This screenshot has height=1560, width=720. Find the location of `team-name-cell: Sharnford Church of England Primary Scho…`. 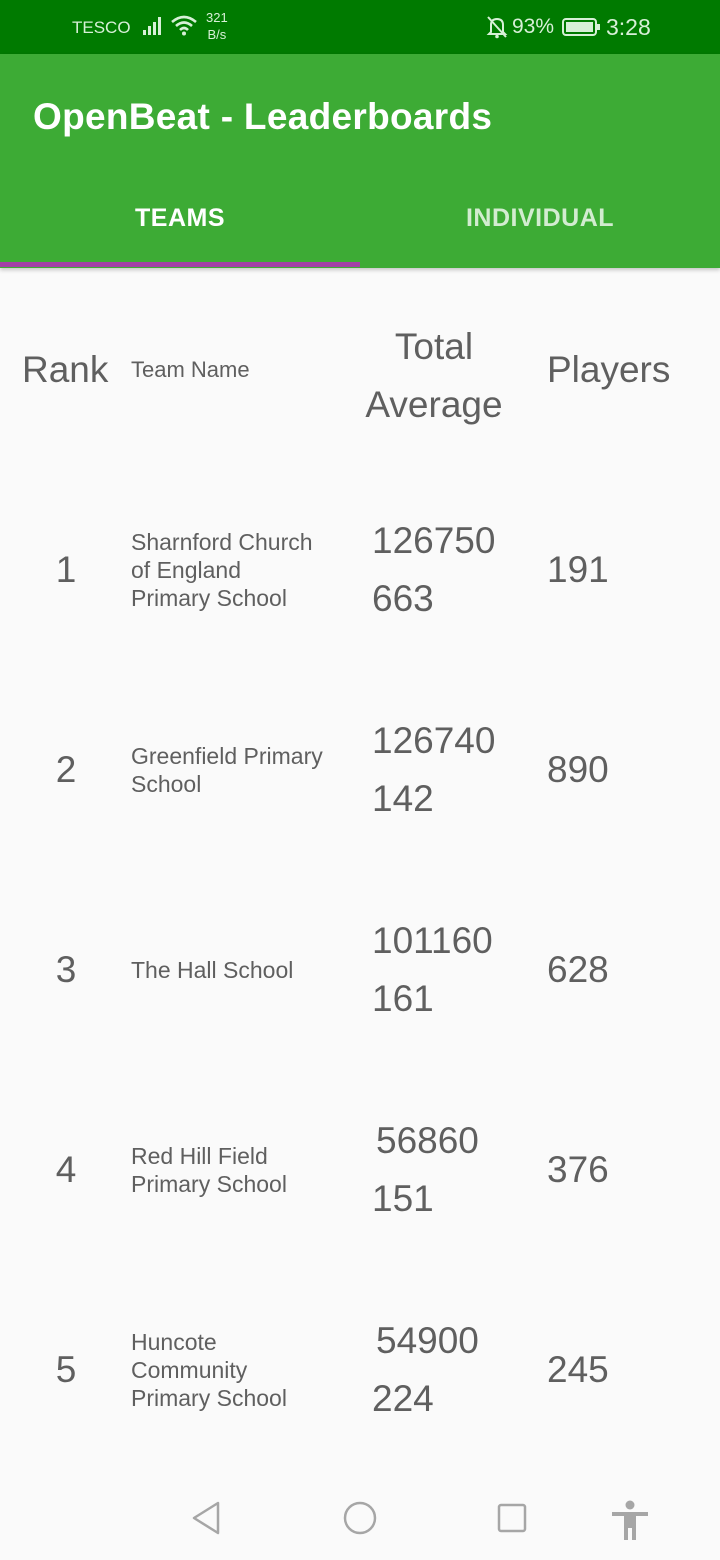

team-name-cell: Sharnford Church of England Primary Scho… is located at coordinates (236, 570).